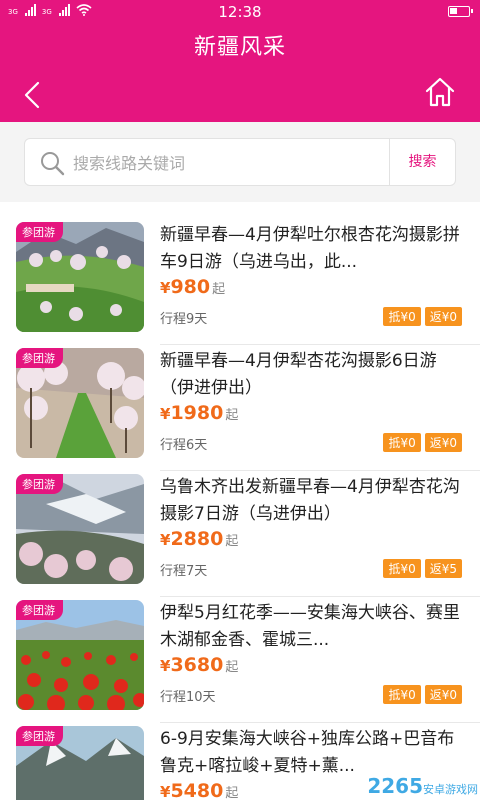  I want to click on price-value: 2880, so click(197, 539).